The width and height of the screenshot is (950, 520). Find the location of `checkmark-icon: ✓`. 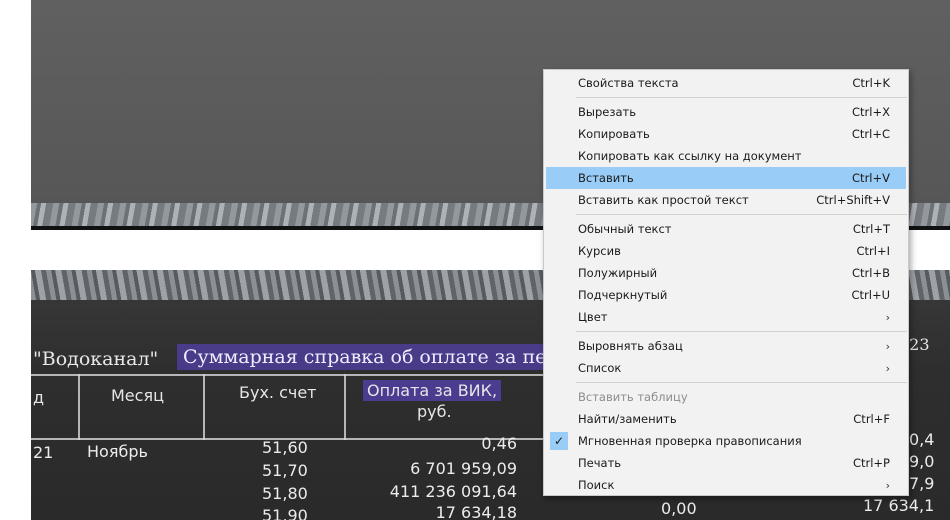

checkmark-icon: ✓ is located at coordinates (559, 441).